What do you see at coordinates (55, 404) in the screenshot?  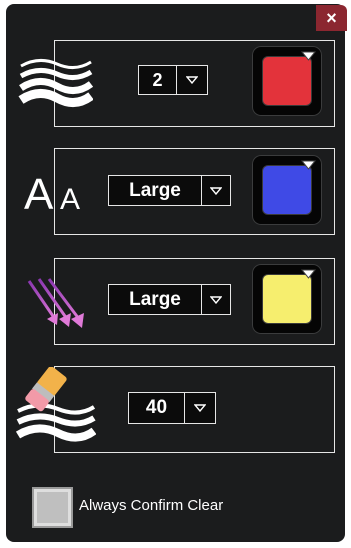 I see `eraser-icon` at bounding box center [55, 404].